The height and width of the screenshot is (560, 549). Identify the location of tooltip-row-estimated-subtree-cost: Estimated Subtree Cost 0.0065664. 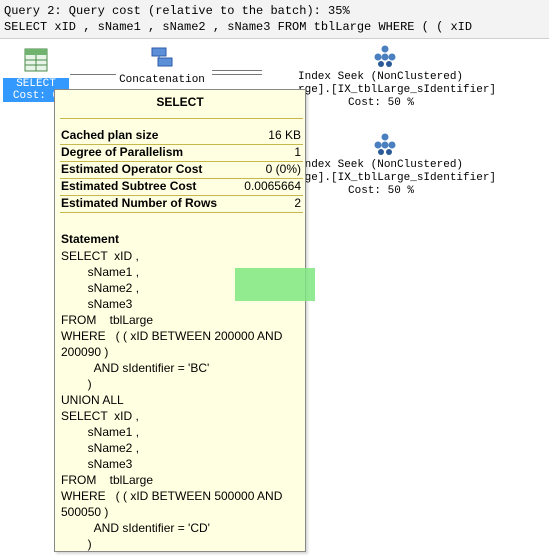
(181, 187).